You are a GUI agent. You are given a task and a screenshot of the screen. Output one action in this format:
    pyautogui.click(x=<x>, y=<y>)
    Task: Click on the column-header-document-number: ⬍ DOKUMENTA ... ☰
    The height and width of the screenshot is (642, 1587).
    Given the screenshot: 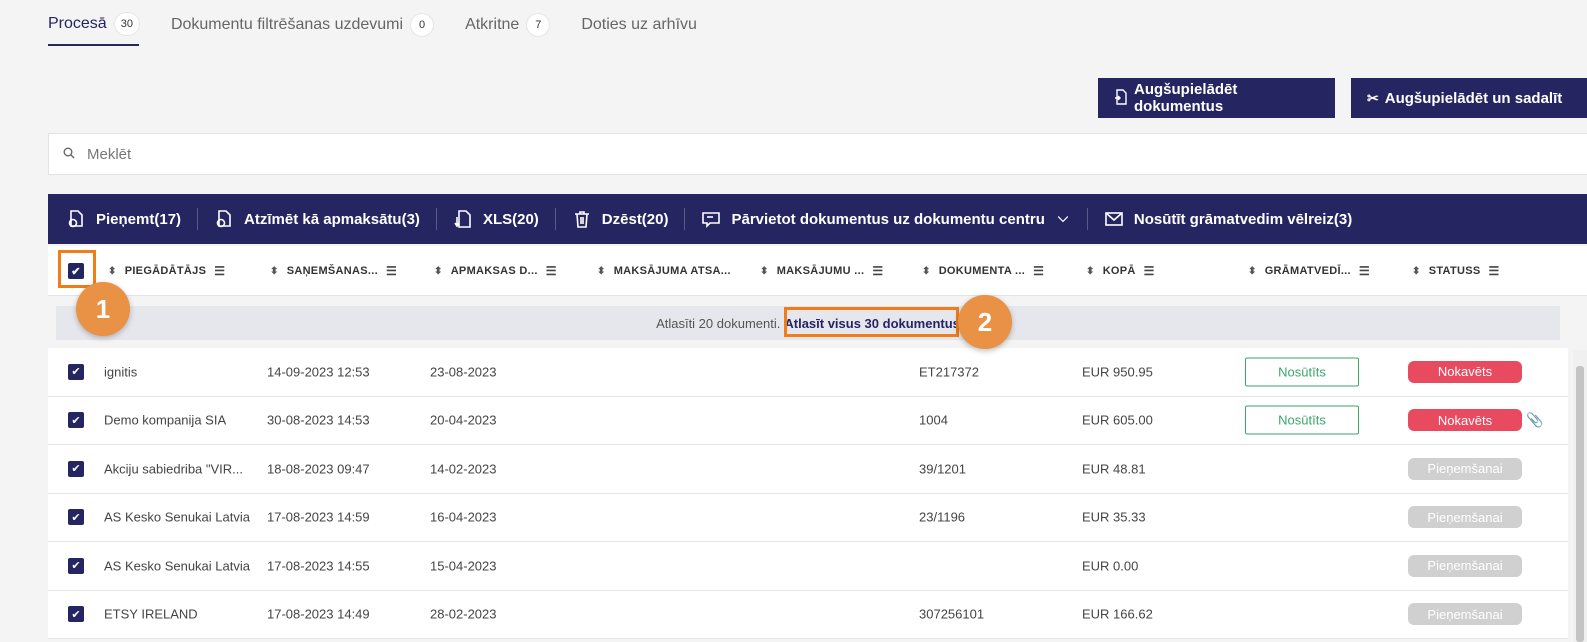 What is the action you would take?
    pyautogui.click(x=983, y=271)
    